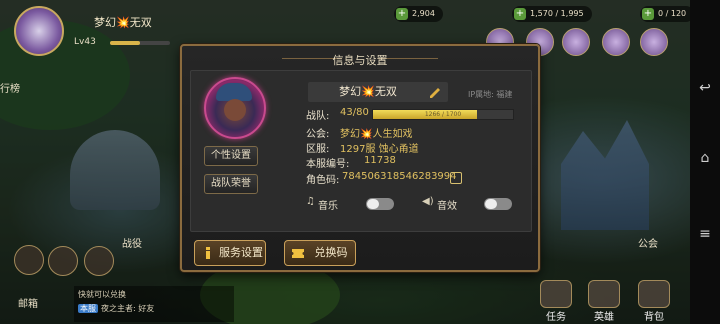 The width and height of the screenshot is (720, 324). Describe the element at coordinates (552, 14) in the screenshot. I see `resource-stamina: +1,570 / 1,995` at that location.